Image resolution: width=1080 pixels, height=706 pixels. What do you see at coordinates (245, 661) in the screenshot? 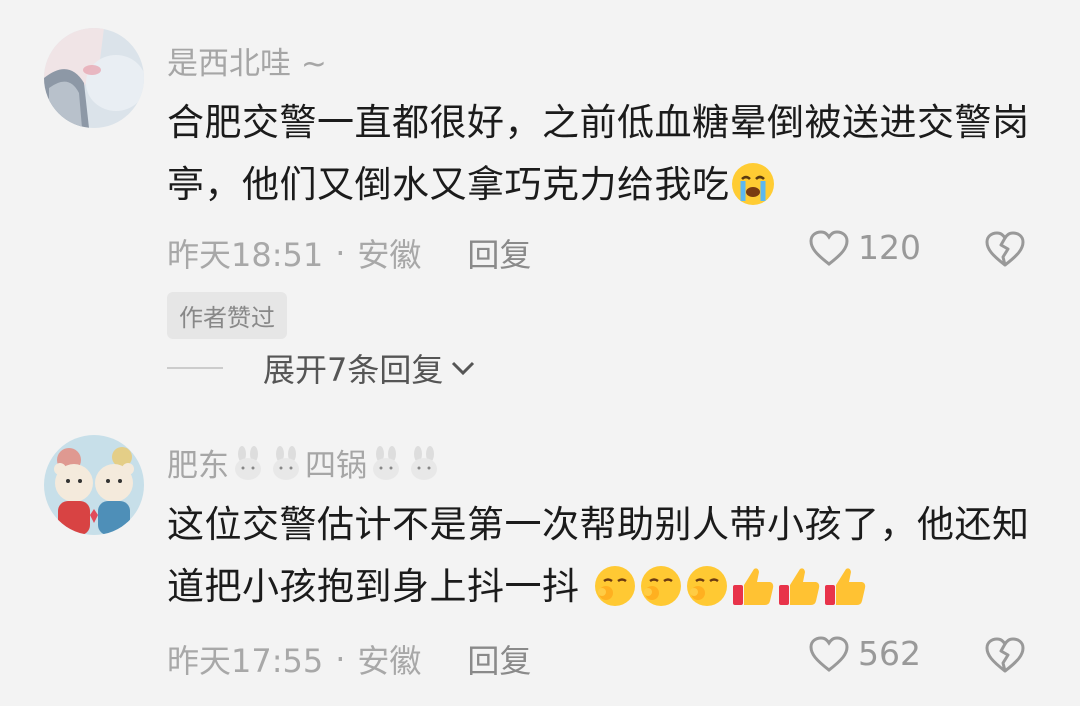
I see `timestamp: 昨天17:55` at bounding box center [245, 661].